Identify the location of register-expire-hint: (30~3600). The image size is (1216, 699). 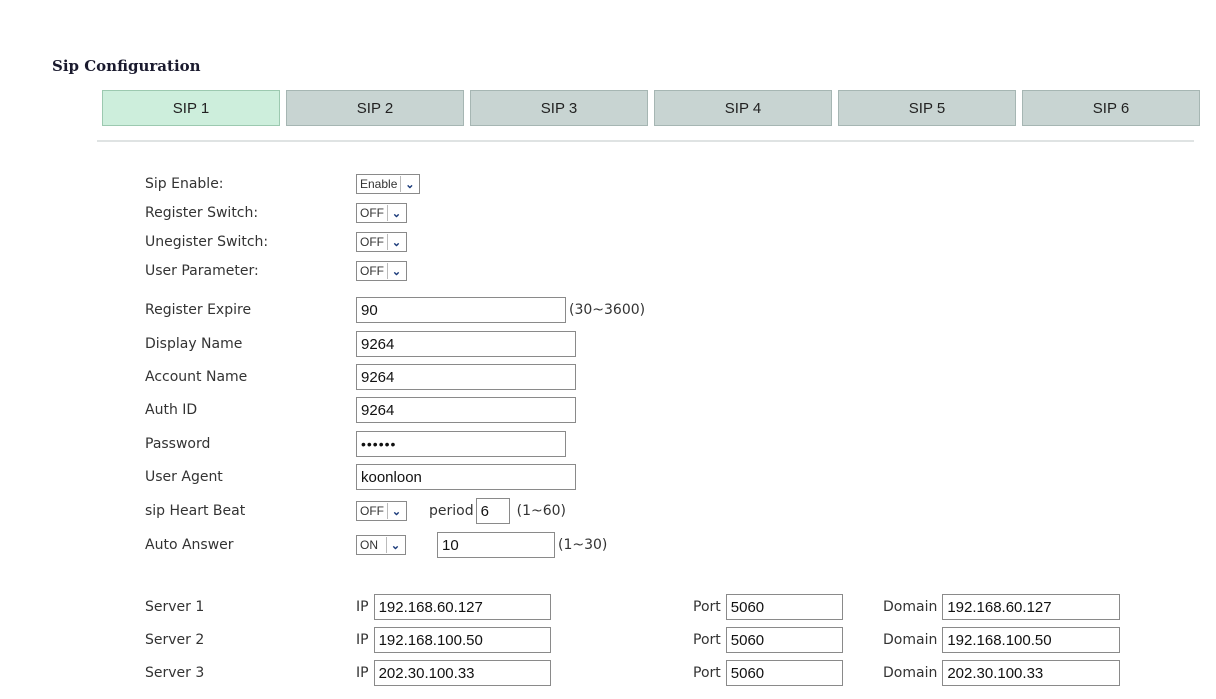
(607, 310).